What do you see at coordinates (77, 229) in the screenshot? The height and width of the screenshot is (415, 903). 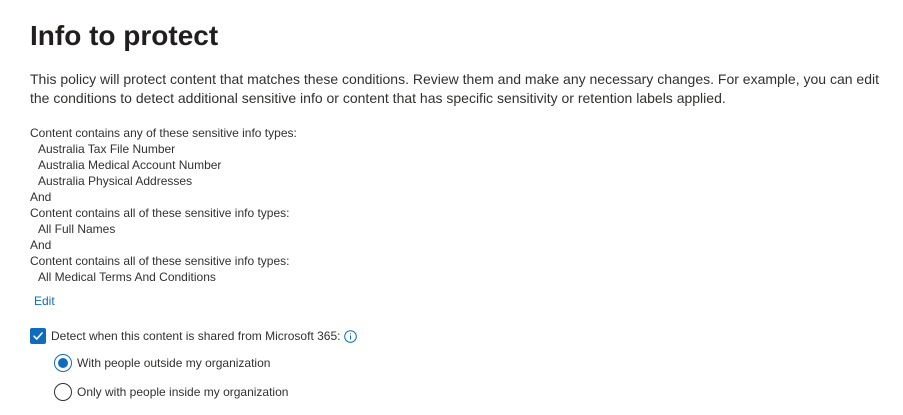 I see `condition-line: All Full Names` at bounding box center [77, 229].